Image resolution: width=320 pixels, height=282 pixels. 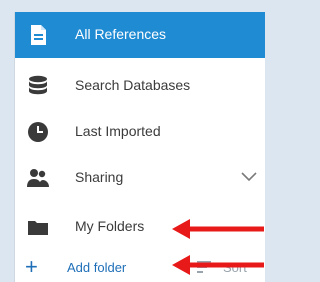 What do you see at coordinates (38, 132) in the screenshot?
I see `clock-icon` at bounding box center [38, 132].